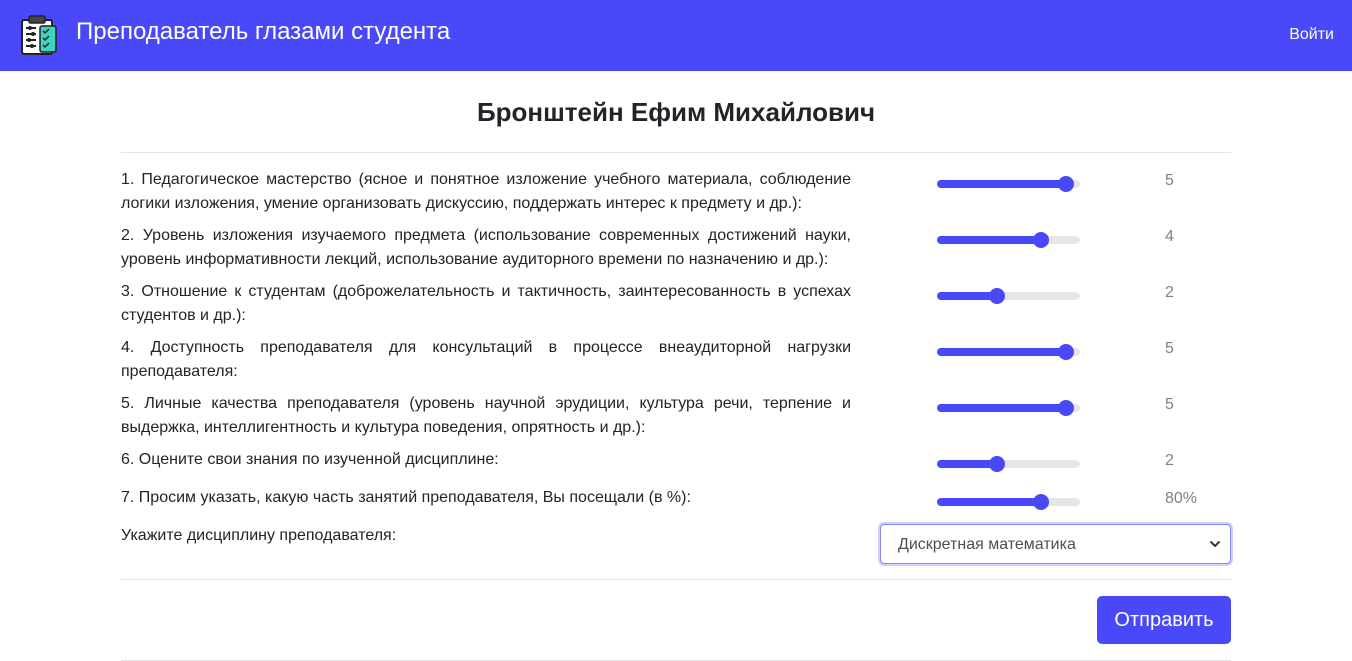 This screenshot has width=1352, height=661. What do you see at coordinates (1169, 236) in the screenshot?
I see `question-2-value: 4` at bounding box center [1169, 236].